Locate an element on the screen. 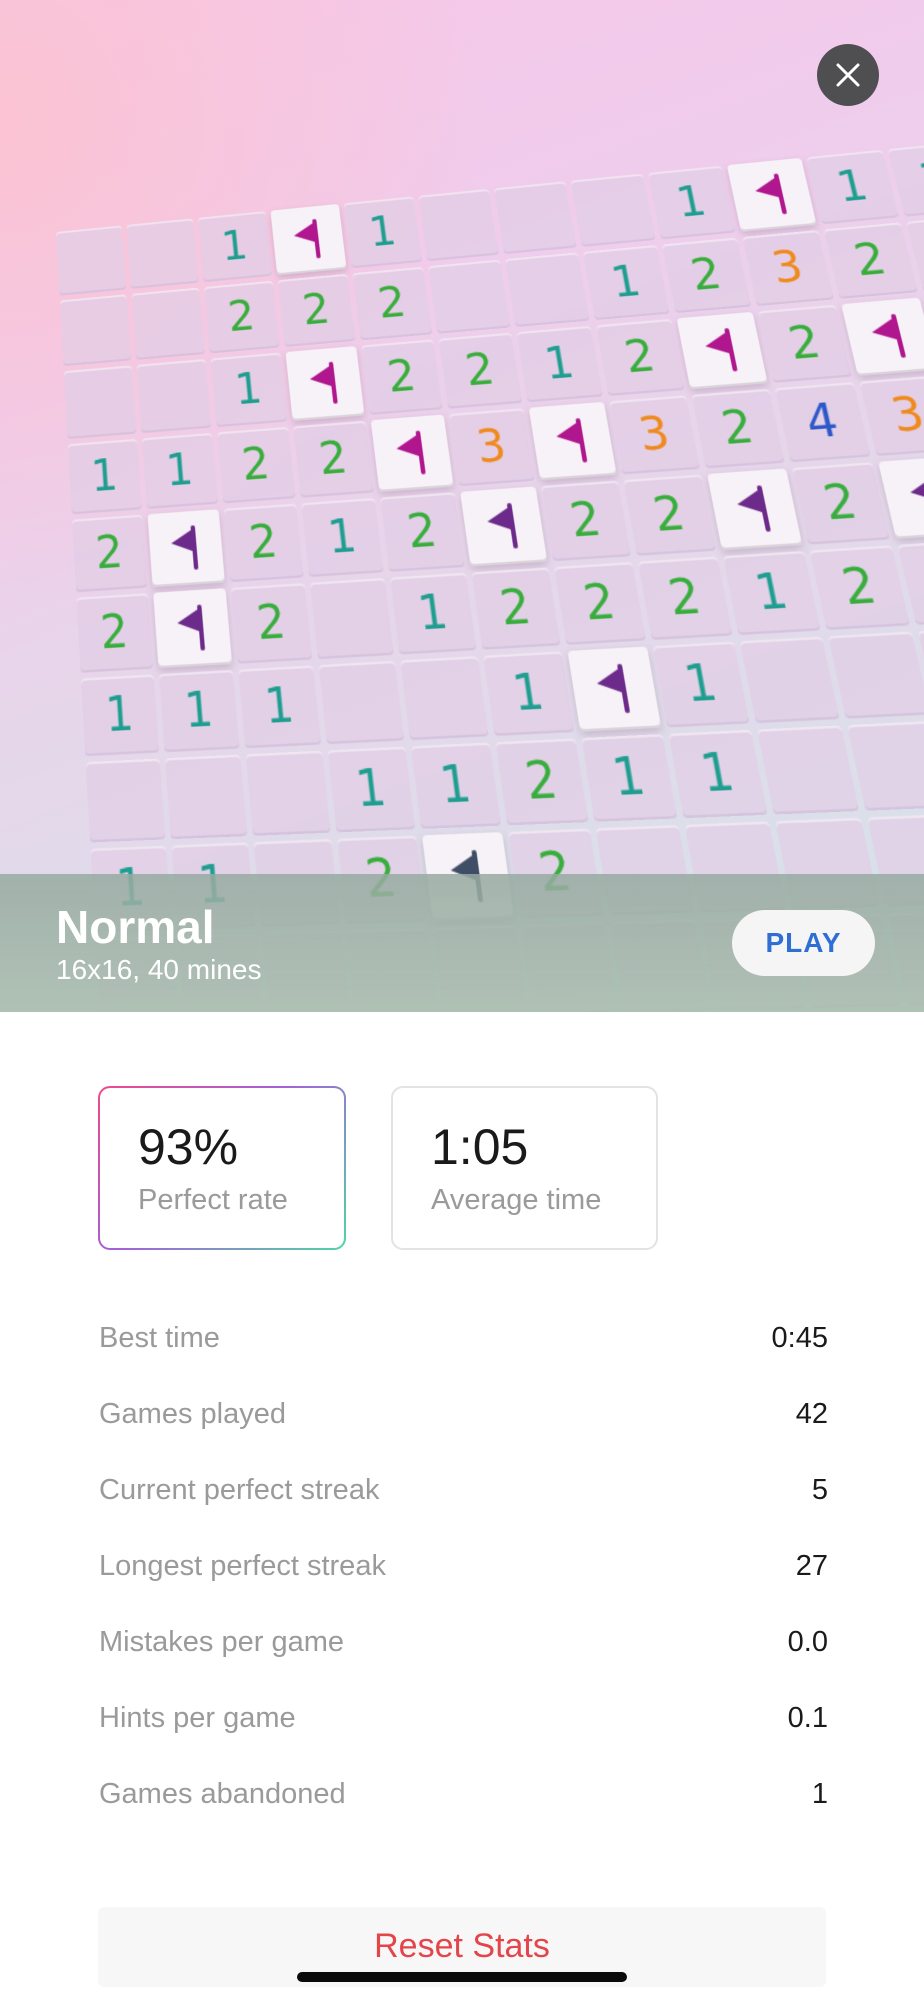 Image resolution: width=924 pixels, height=2000 pixels. stat-value: 1 is located at coordinates (820, 1794).